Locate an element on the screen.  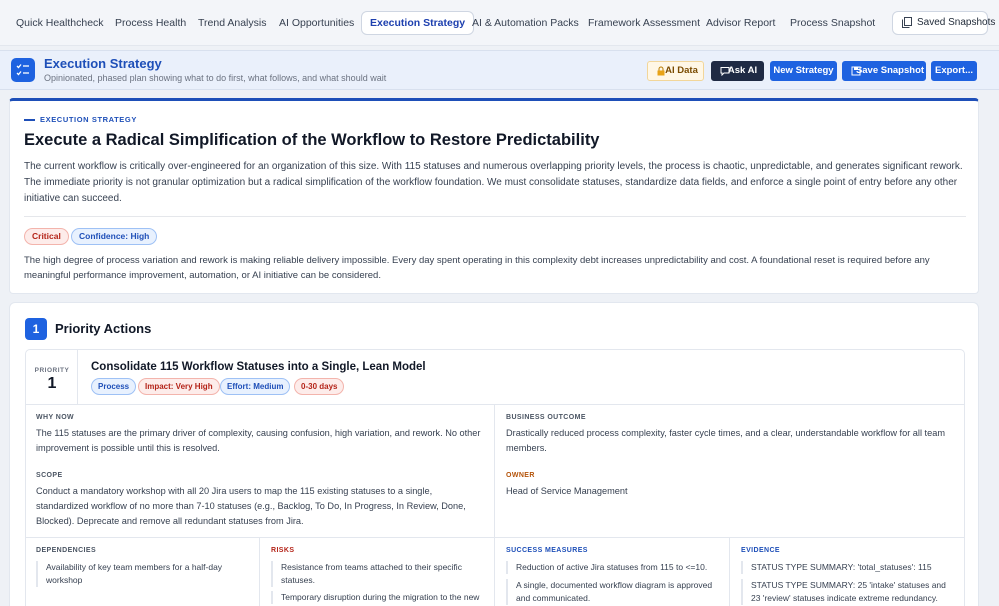
priority-label: PRIORITY is located at coordinates (52, 370).